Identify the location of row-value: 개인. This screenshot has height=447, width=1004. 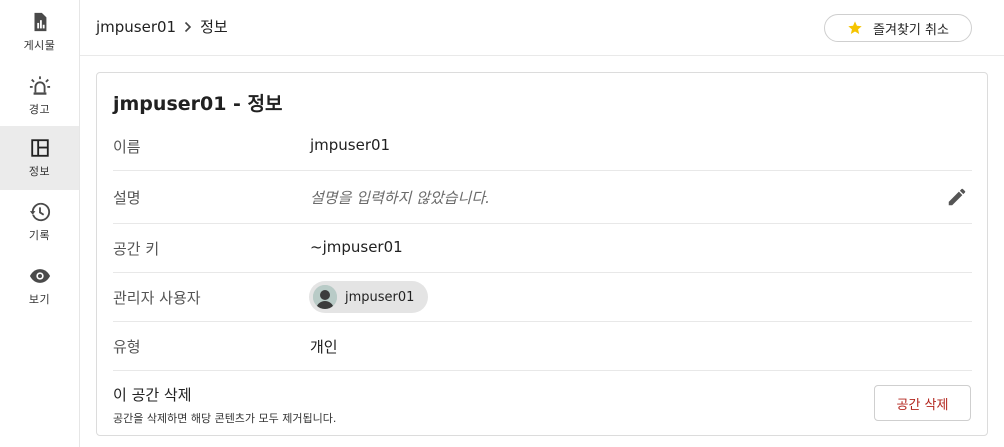
(324, 347).